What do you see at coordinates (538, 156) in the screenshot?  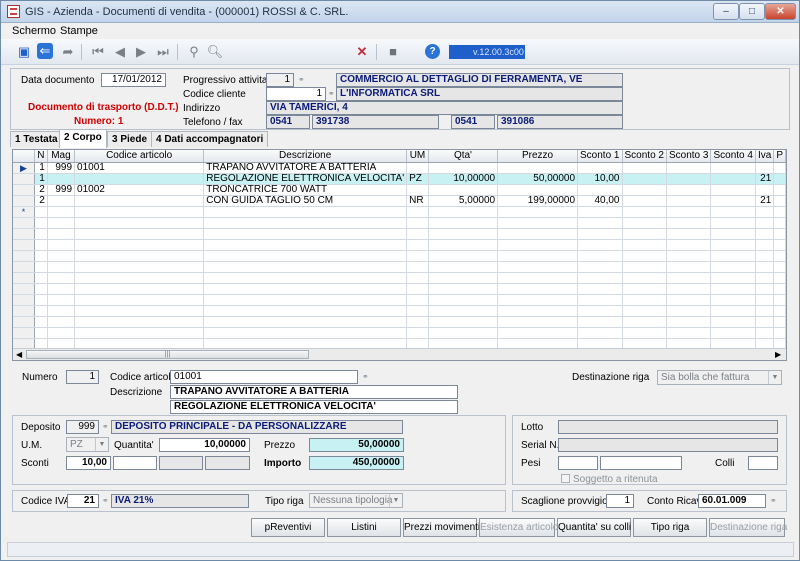 I see `col-prezzo: Prezzo` at bounding box center [538, 156].